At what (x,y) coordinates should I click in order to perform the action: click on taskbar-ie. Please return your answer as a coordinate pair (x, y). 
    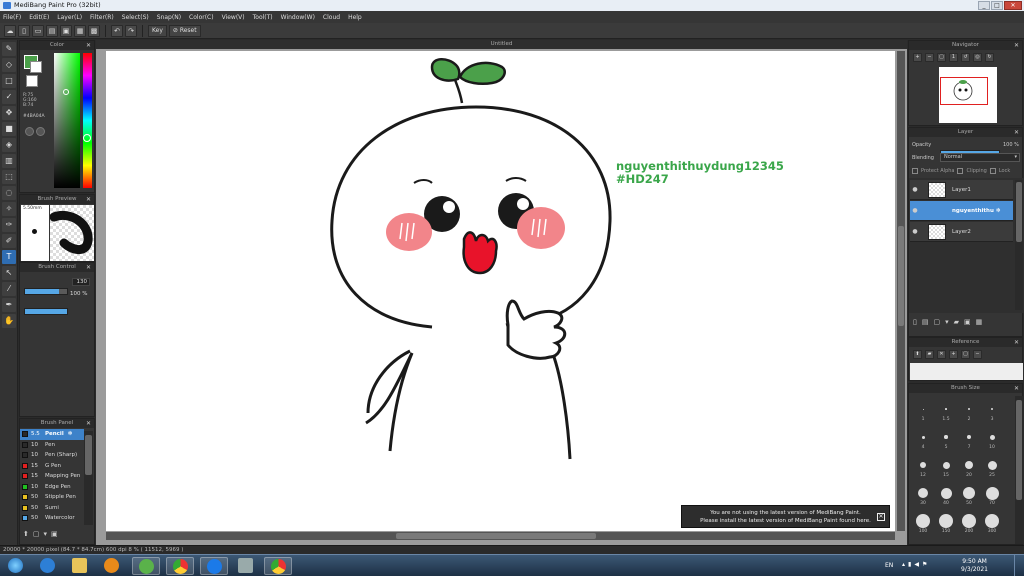
    Looking at the image, I should click on (48, 566).